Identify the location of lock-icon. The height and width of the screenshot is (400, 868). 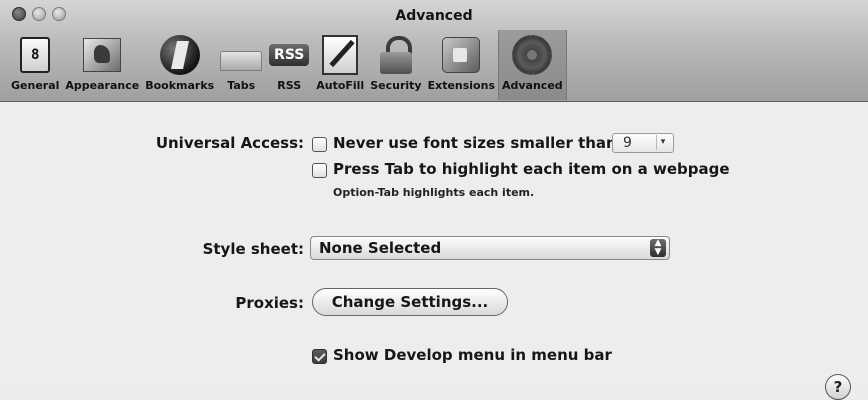
(396, 55).